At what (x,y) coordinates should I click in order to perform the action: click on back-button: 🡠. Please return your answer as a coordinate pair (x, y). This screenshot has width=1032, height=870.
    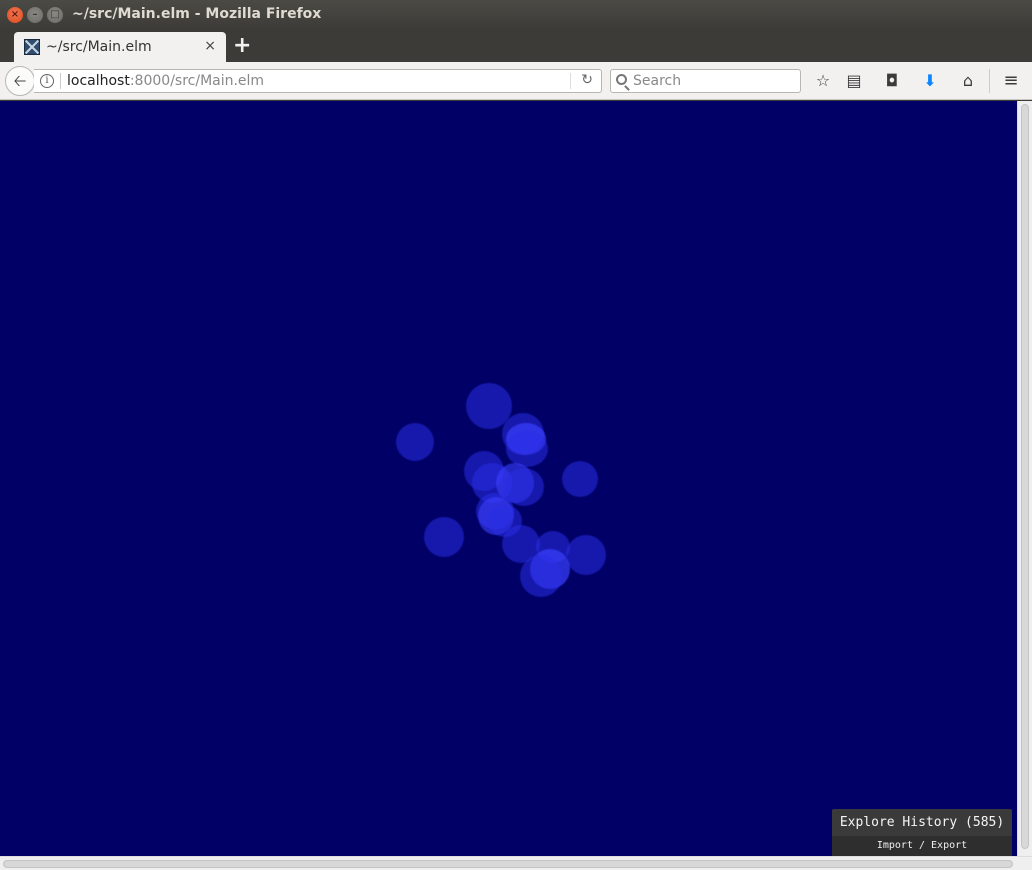
    Looking at the image, I should click on (20, 81).